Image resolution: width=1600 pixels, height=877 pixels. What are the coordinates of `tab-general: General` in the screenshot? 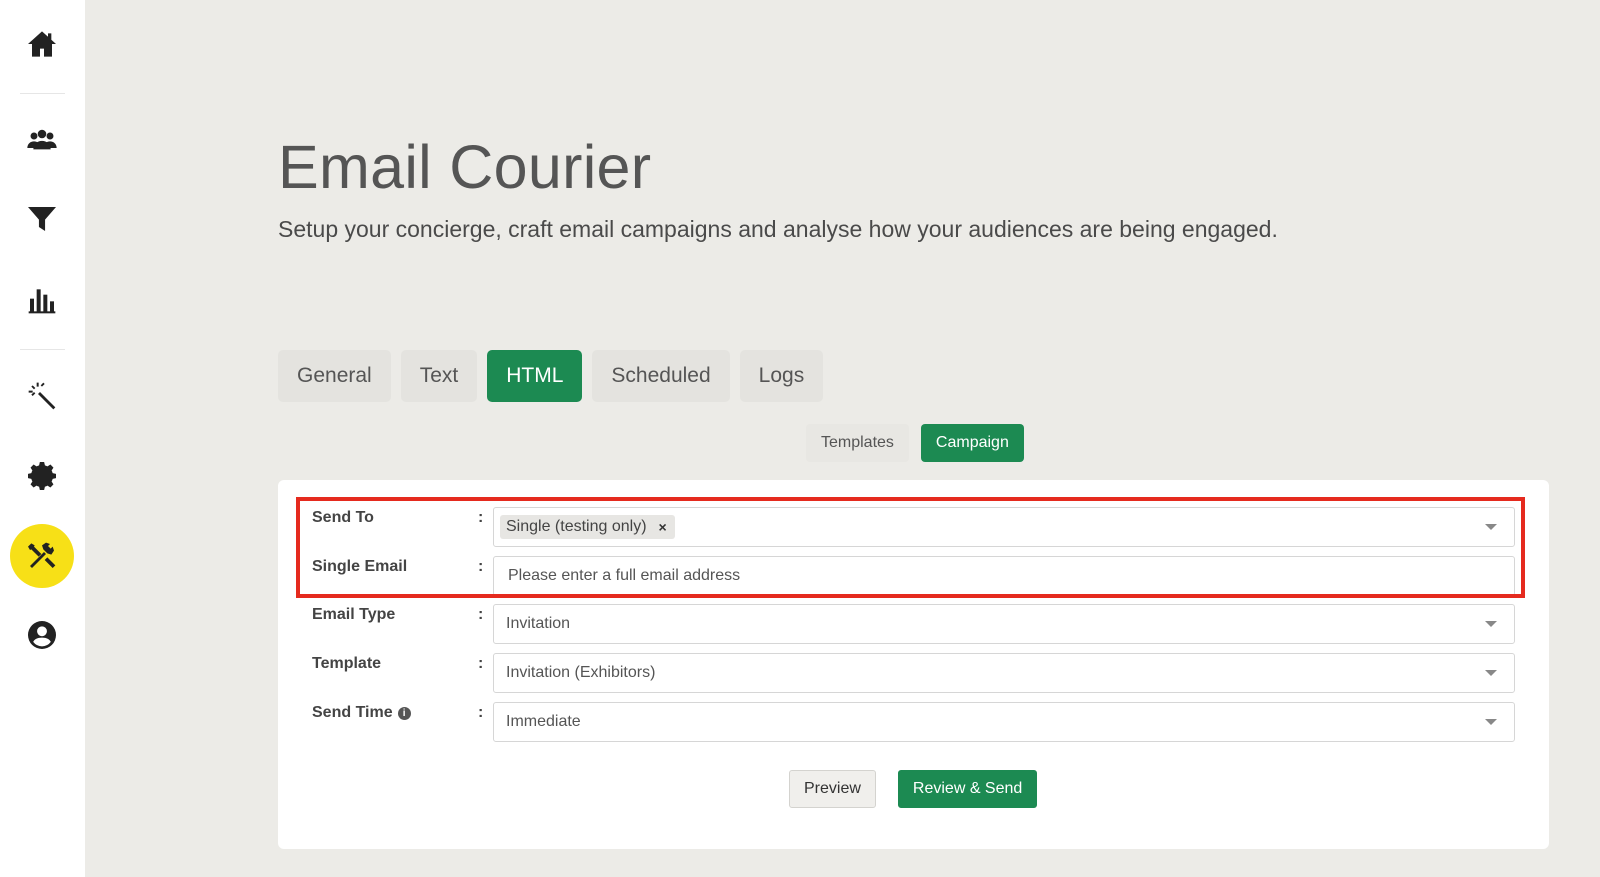 It's located at (334, 376).